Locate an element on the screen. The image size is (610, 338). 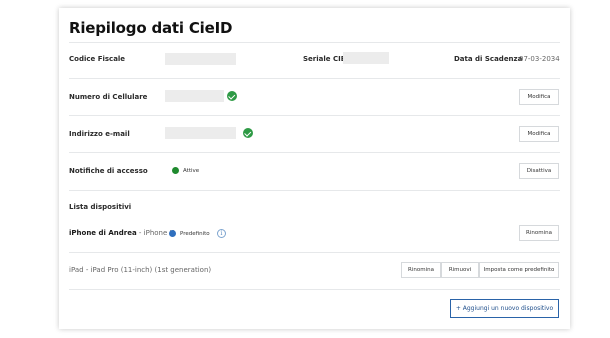
rename-ipad-button: Rinomina is located at coordinates (421, 270).